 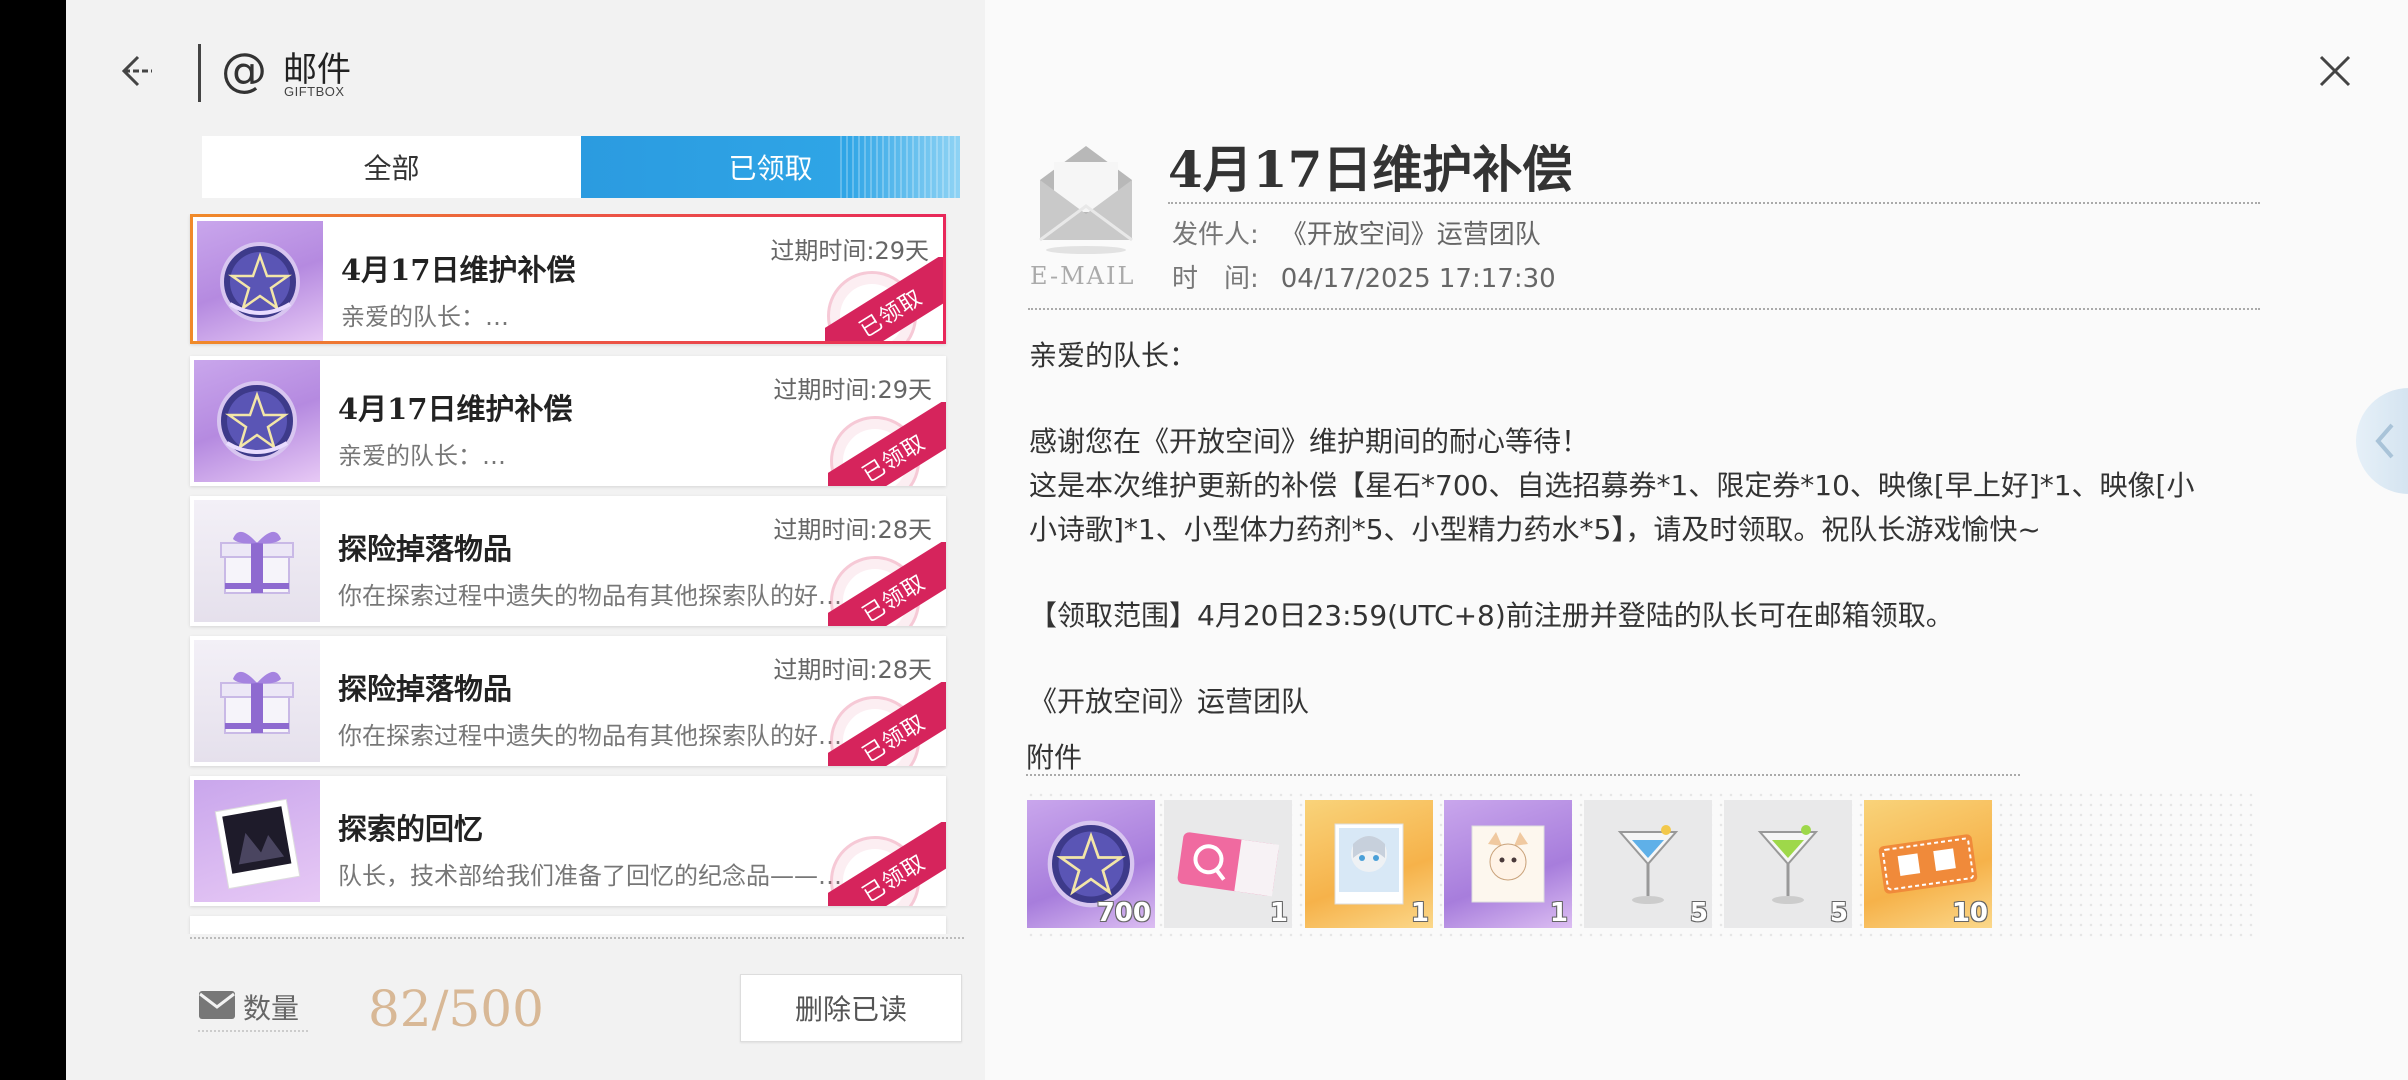 I want to click on limited-ticket-icon: 10, so click(x=1928, y=864).